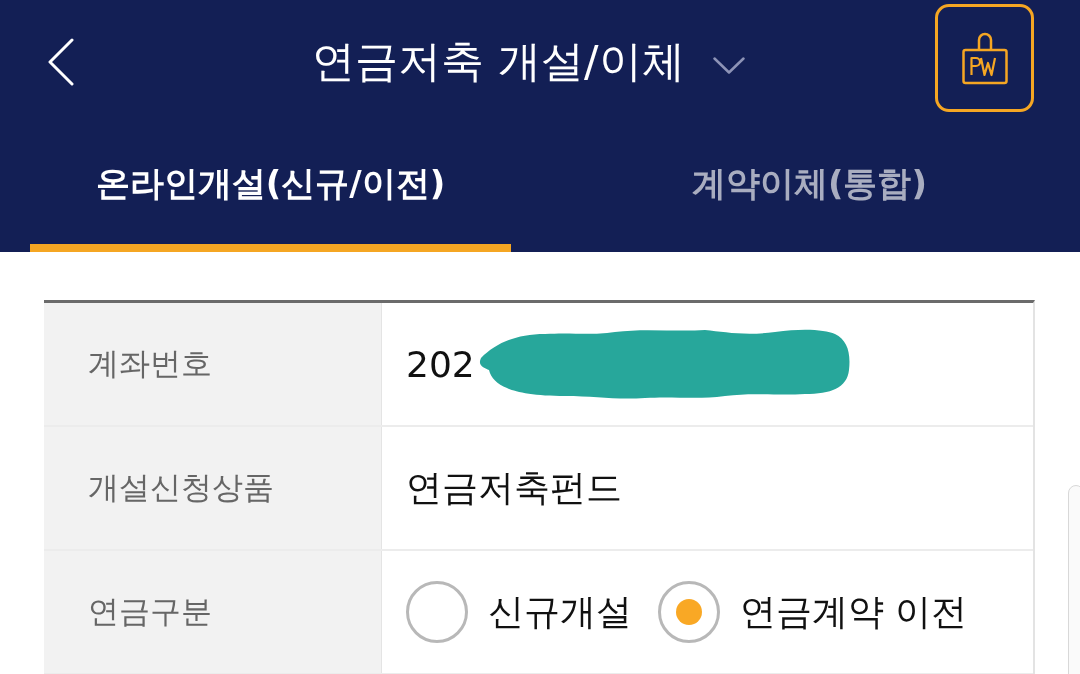 Image resolution: width=1080 pixels, height=674 pixels. I want to click on tab: 계약이체(통합), so click(809, 188).